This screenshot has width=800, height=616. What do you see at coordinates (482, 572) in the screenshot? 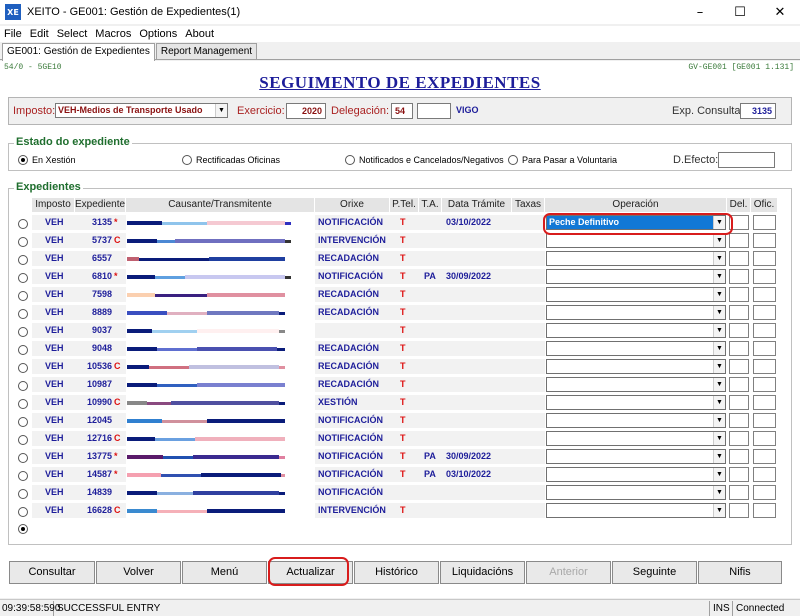
I see `liquidacions-button: Liquidacións` at bounding box center [482, 572].